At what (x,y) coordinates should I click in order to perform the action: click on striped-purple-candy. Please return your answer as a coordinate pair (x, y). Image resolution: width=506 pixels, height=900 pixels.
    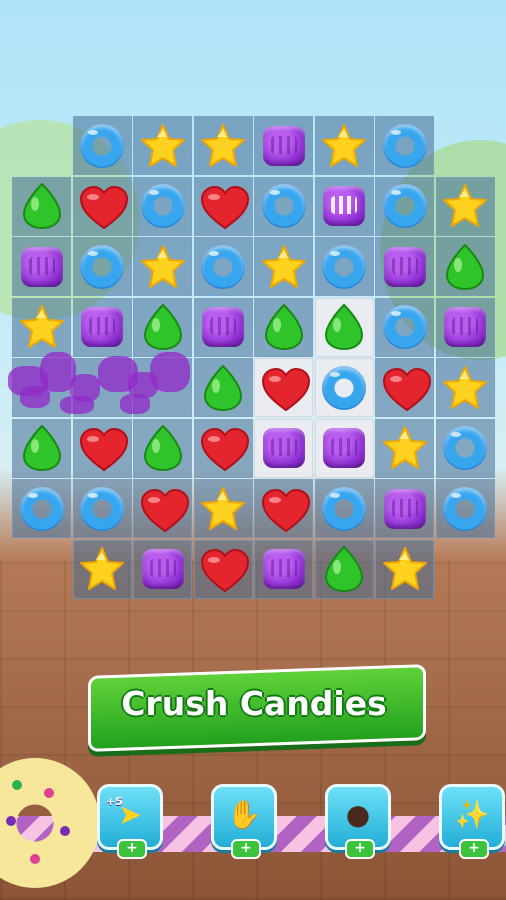
    Looking at the image, I should click on (344, 206).